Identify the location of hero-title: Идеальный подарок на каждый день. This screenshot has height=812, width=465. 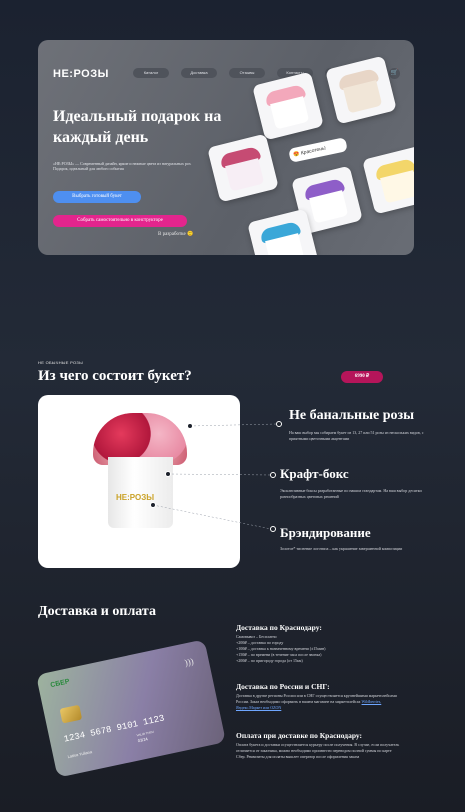
(137, 127).